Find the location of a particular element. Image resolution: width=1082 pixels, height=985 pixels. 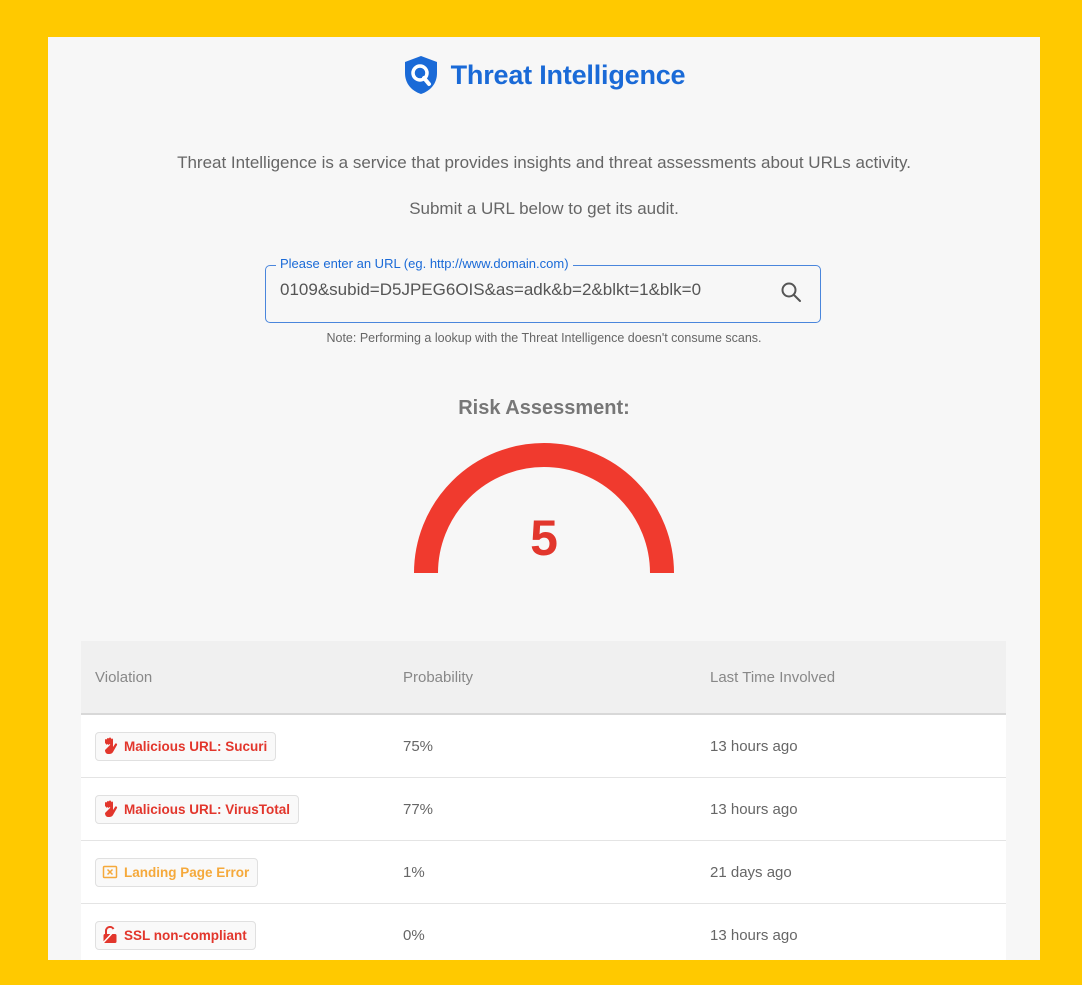

violation-badge: Malicious URL: VirusTotal is located at coordinates (197, 809).